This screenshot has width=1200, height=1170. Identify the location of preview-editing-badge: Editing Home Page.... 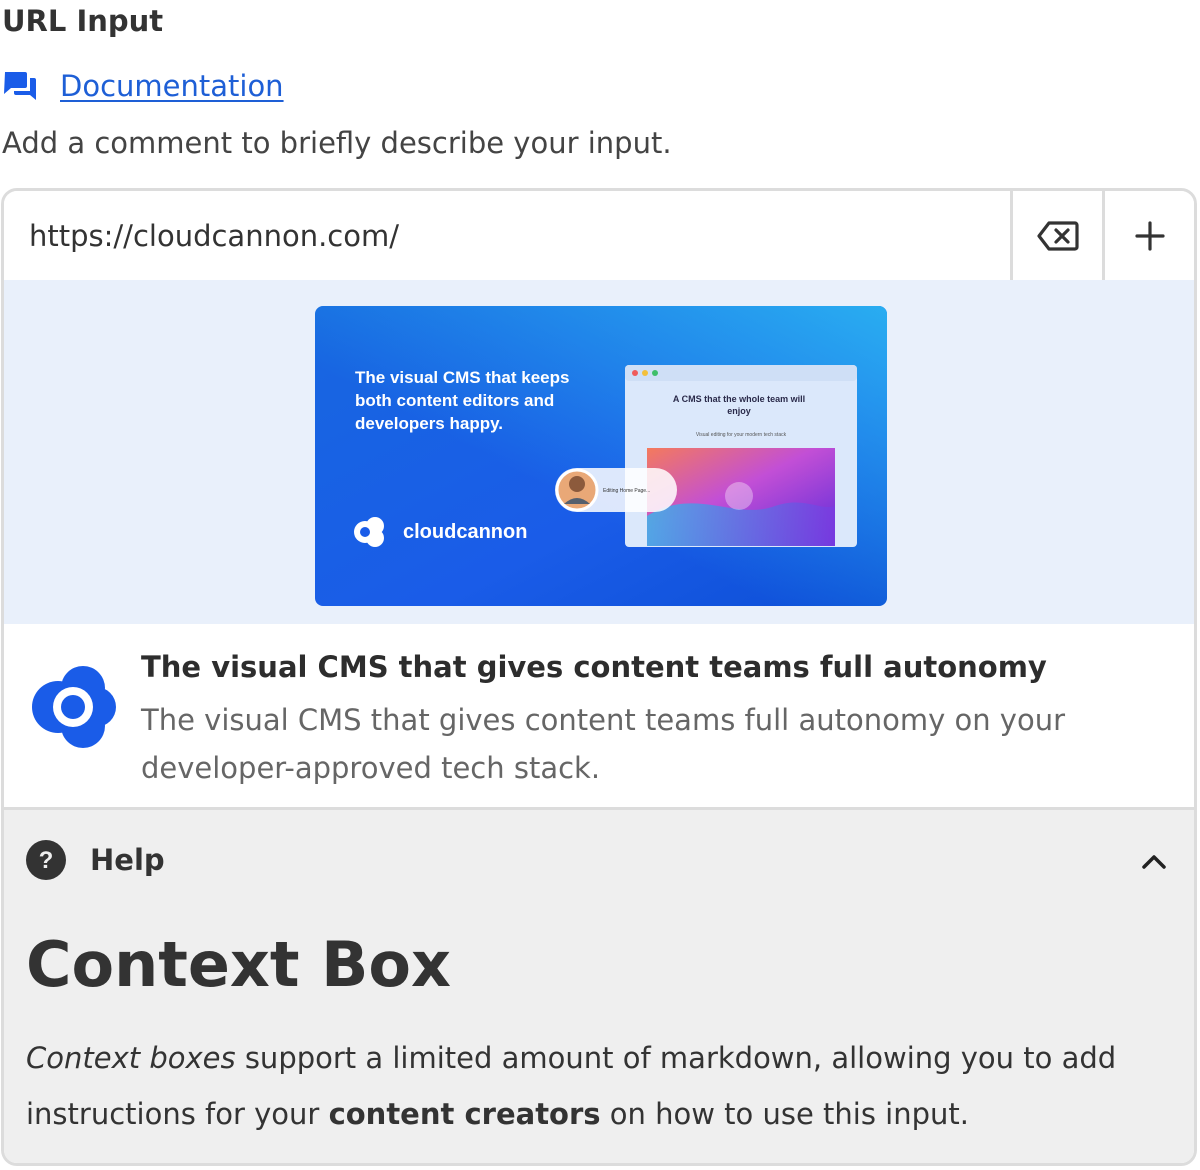
(616, 490).